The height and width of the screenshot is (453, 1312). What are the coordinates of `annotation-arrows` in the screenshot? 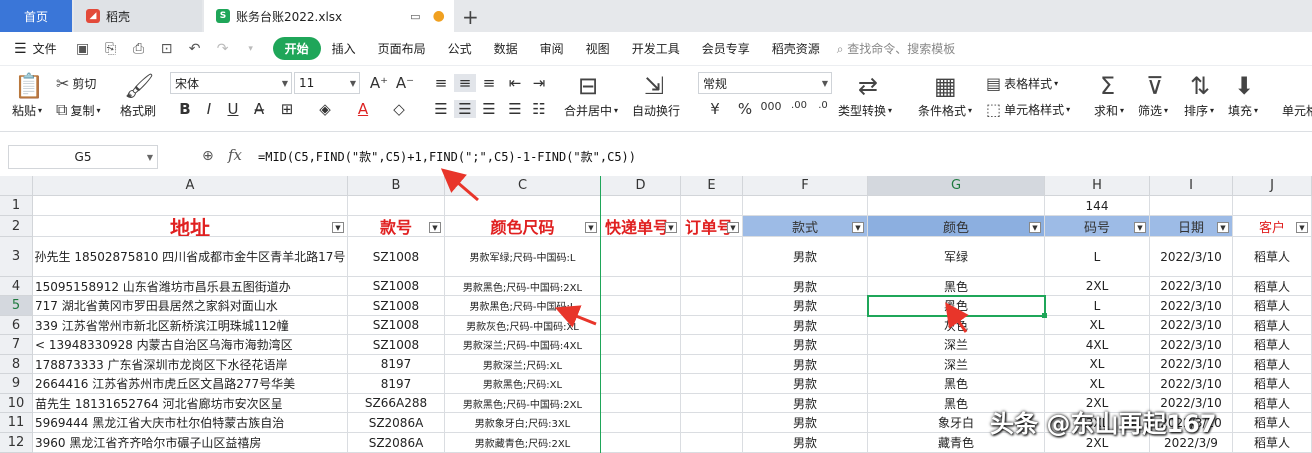 It's located at (704, 250).